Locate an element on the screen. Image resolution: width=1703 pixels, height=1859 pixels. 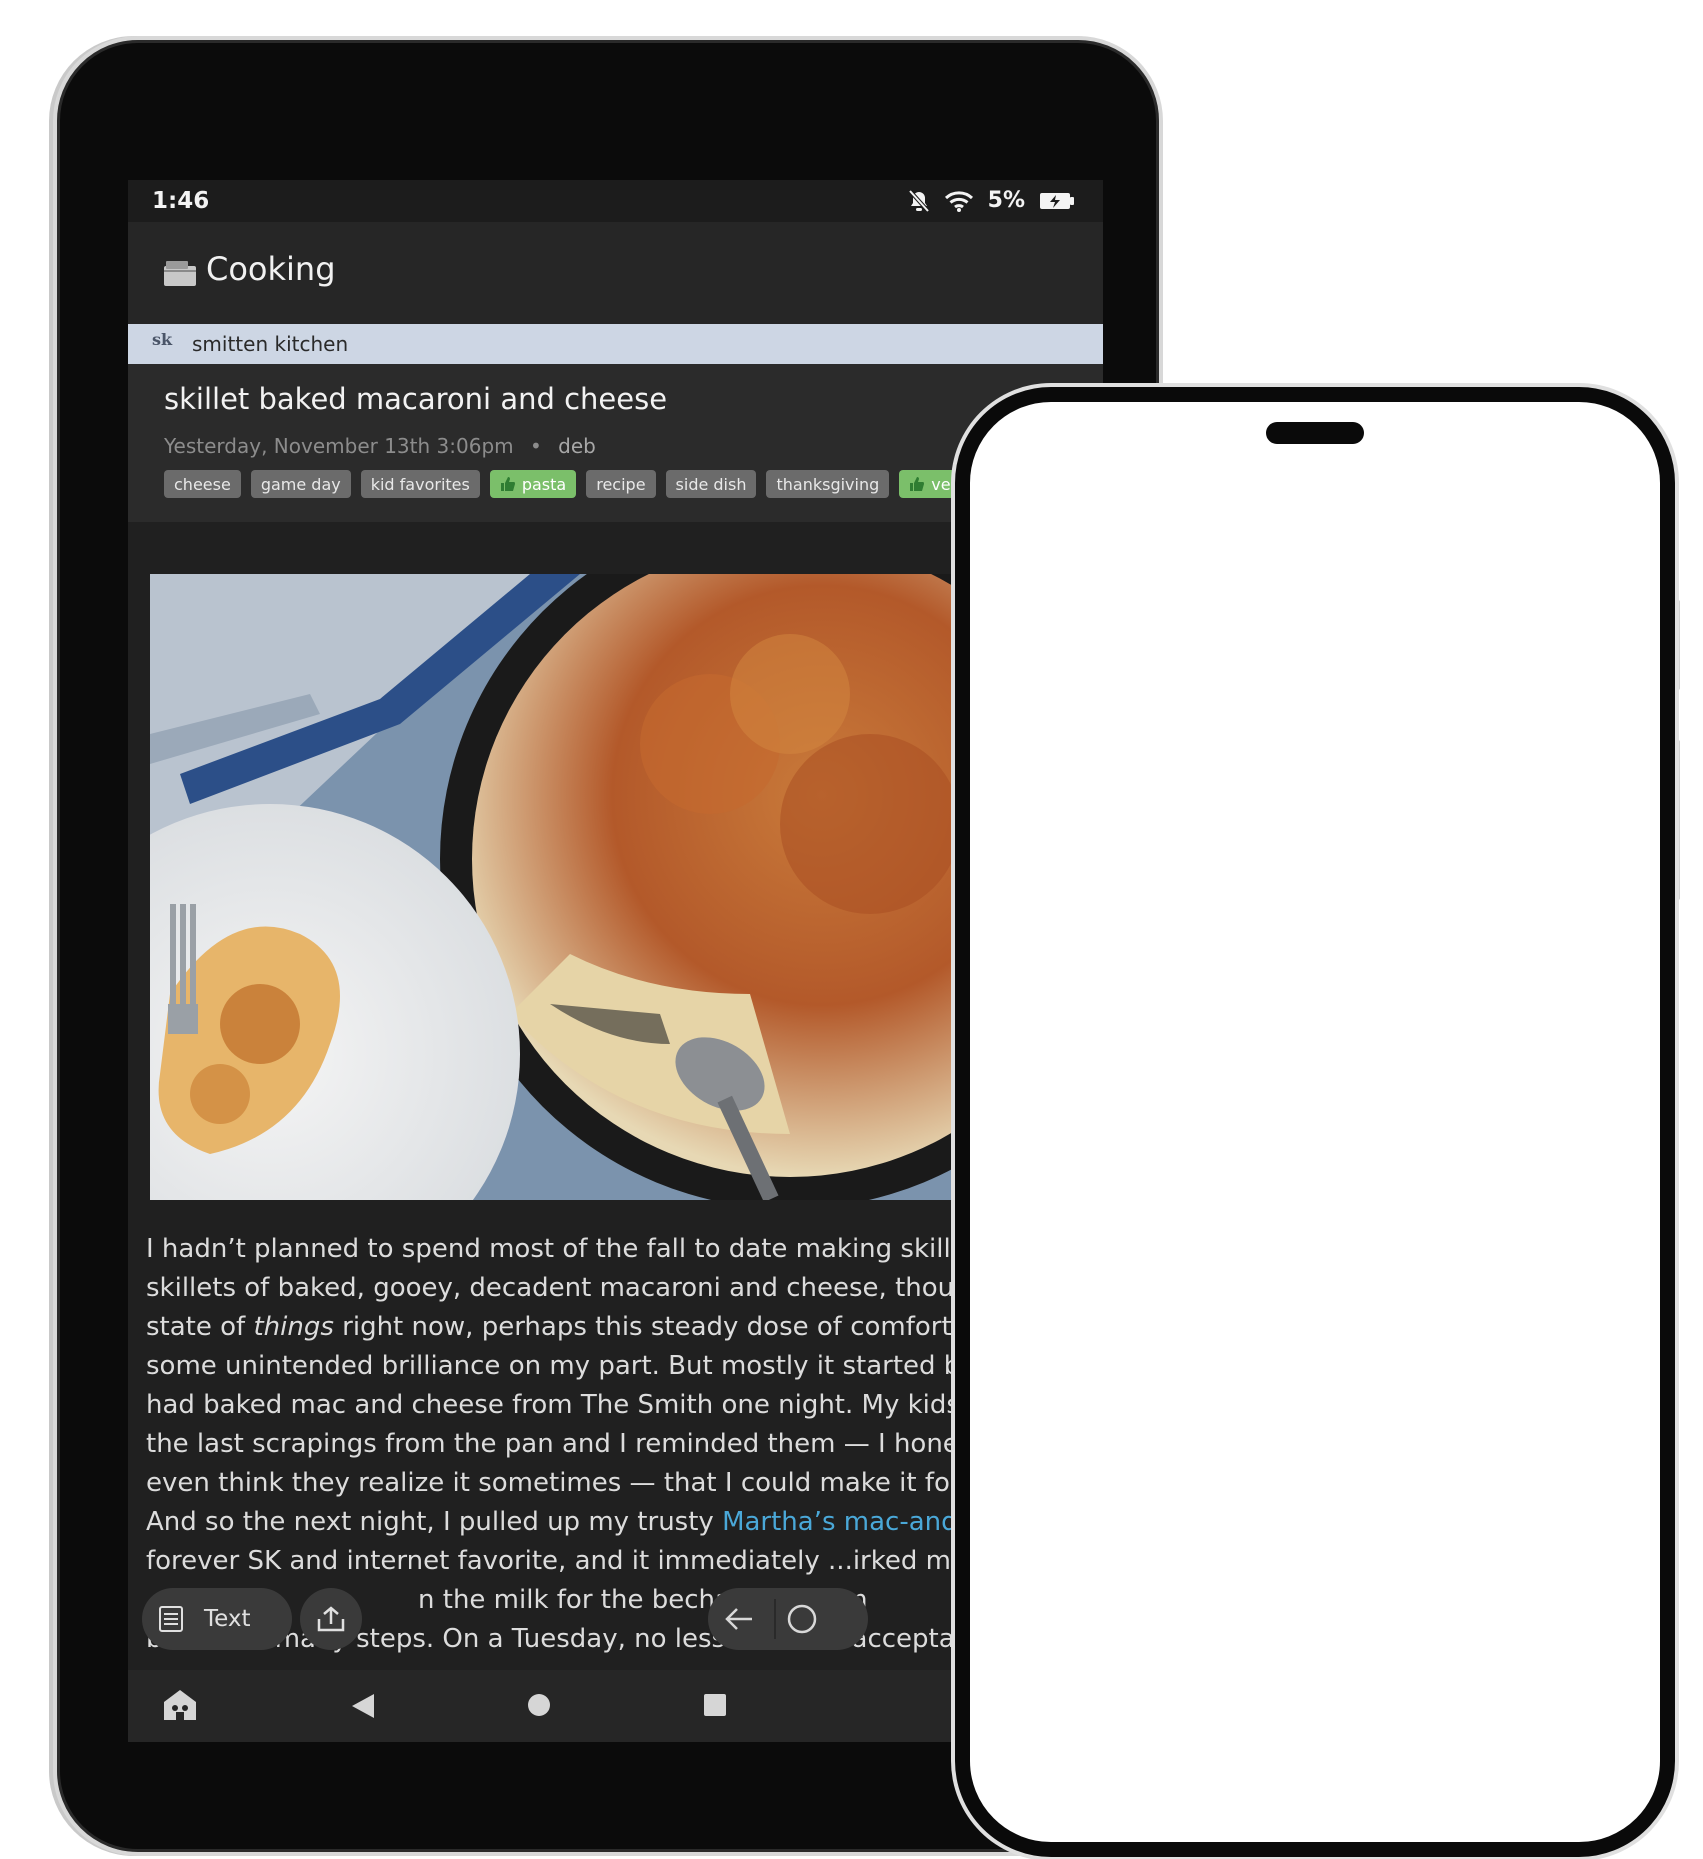
tag-label: side dish is located at coordinates (711, 484).